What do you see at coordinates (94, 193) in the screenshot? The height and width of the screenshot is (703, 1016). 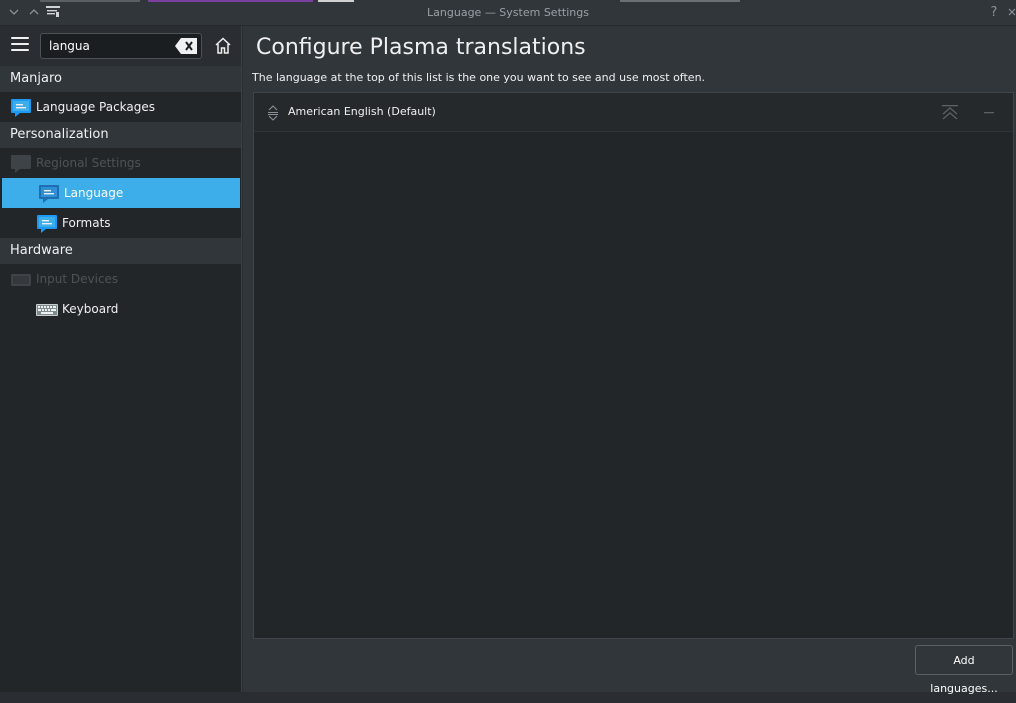 I see `sidebar-item-label: Language` at bounding box center [94, 193].